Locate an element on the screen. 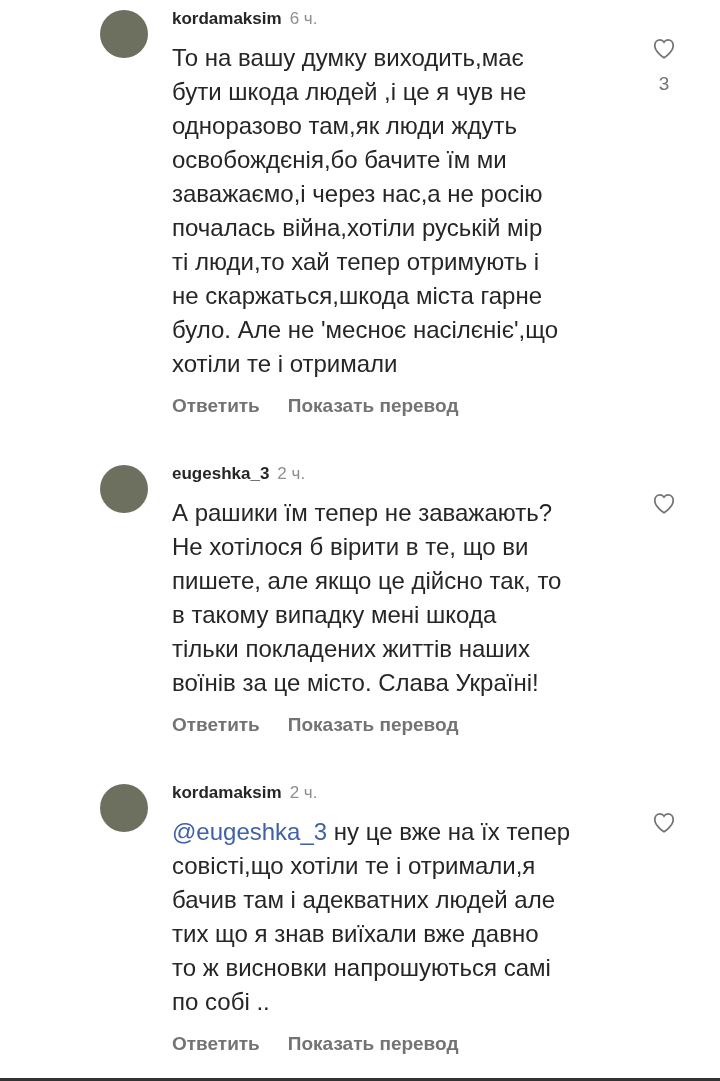 This screenshot has height=1081, width=720. mention-link: @eugeshka_3 is located at coordinates (250, 831).